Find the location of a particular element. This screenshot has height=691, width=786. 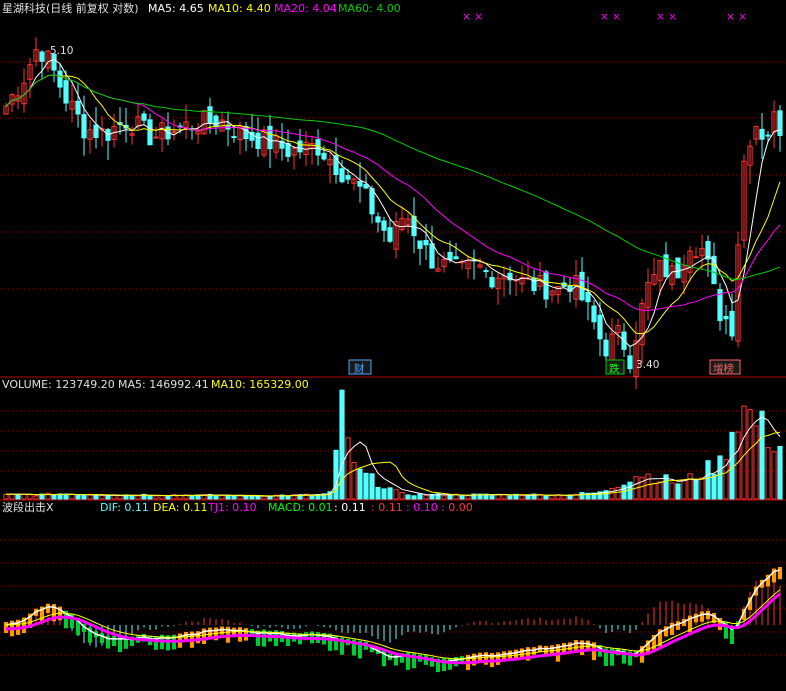

volume-readout: VOLUME: 123749.20 is located at coordinates (58, 384).